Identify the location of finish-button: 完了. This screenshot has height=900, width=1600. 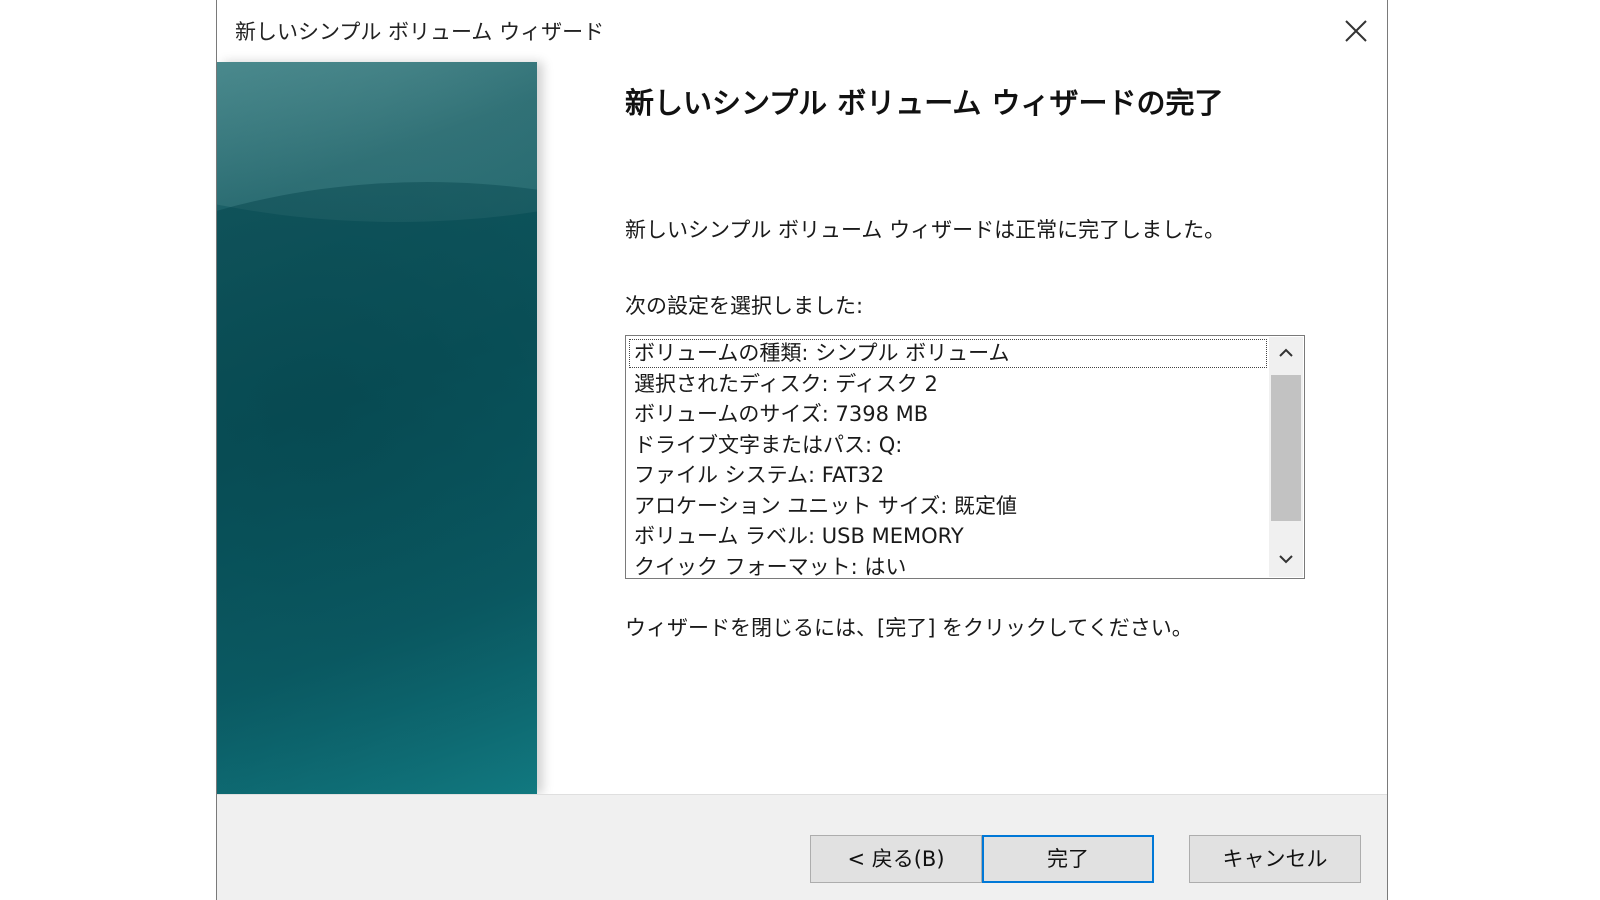
(1068, 859).